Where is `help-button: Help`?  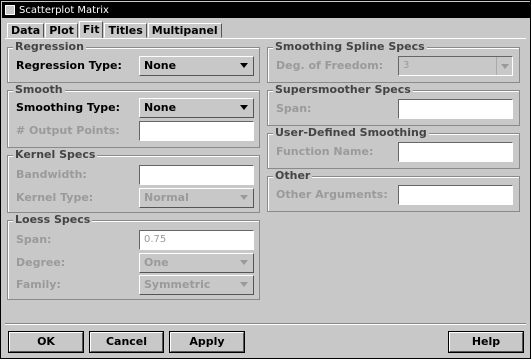
help-button: Help is located at coordinates (486, 342).